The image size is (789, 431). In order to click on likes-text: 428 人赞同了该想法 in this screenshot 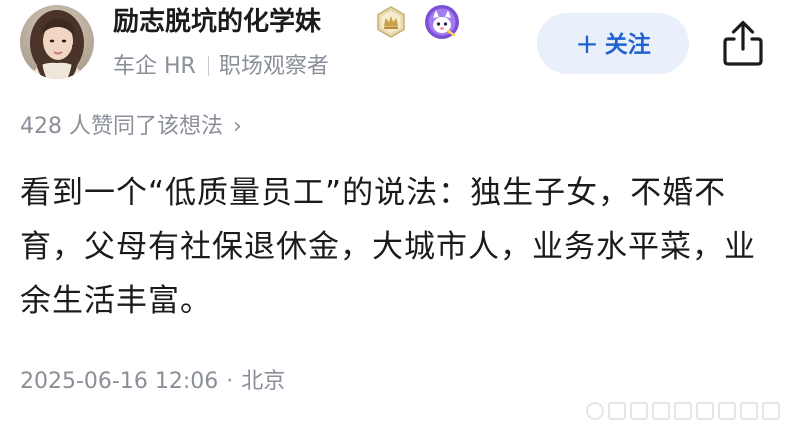, I will do `click(121, 126)`.